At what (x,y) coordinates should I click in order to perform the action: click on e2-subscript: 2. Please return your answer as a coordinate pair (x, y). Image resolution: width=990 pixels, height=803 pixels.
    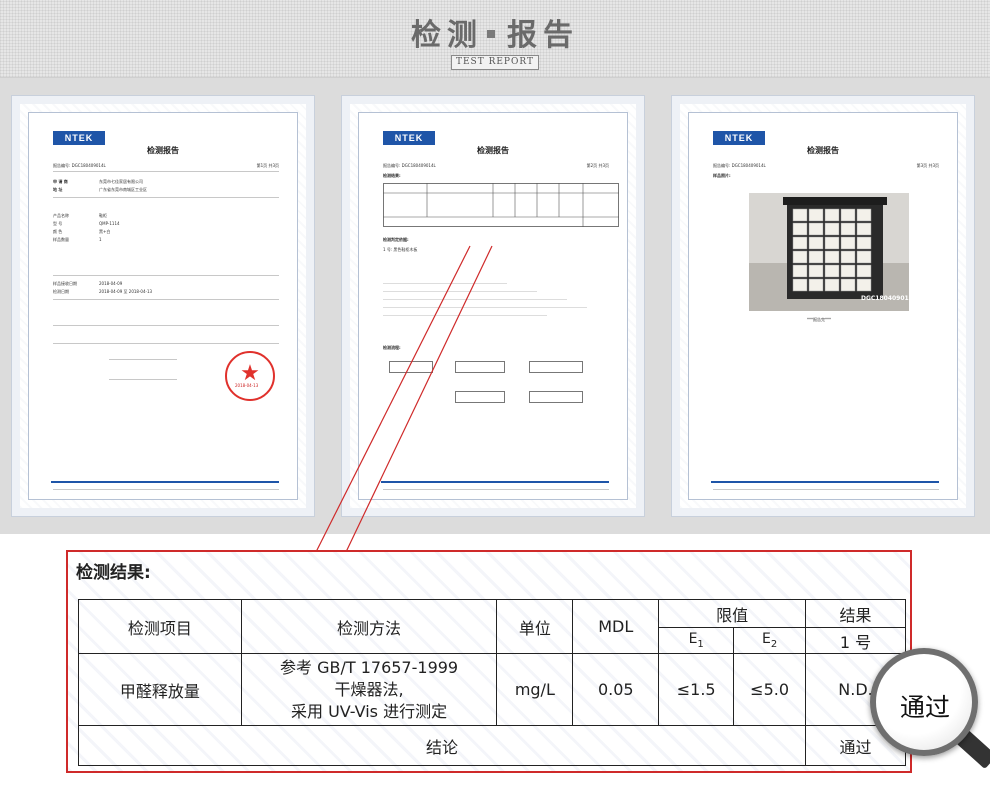
    Looking at the image, I should click on (774, 644).